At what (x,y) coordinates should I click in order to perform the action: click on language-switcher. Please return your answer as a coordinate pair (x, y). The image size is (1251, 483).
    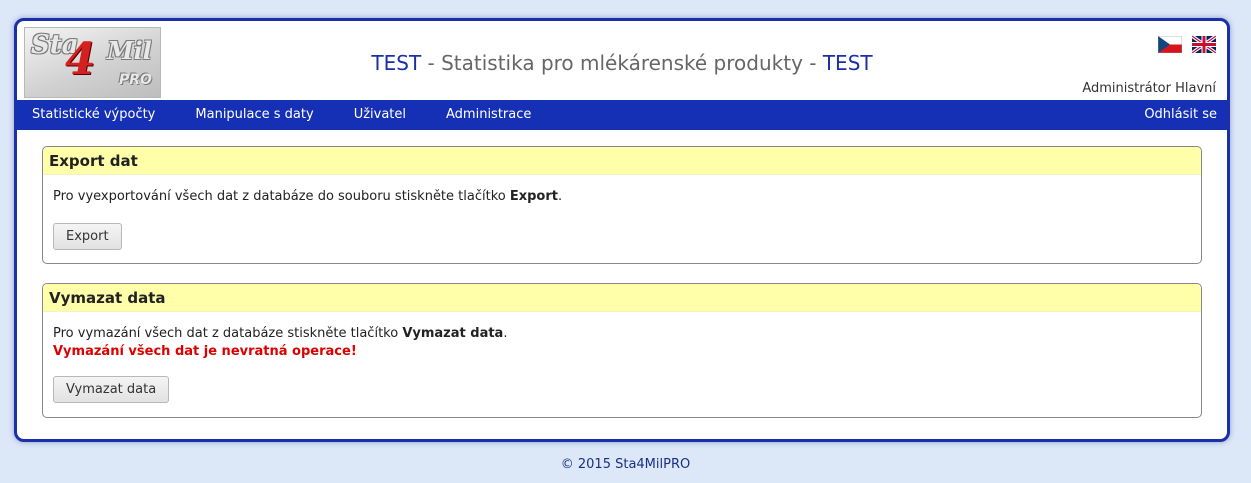
    Looking at the image, I should click on (1187, 44).